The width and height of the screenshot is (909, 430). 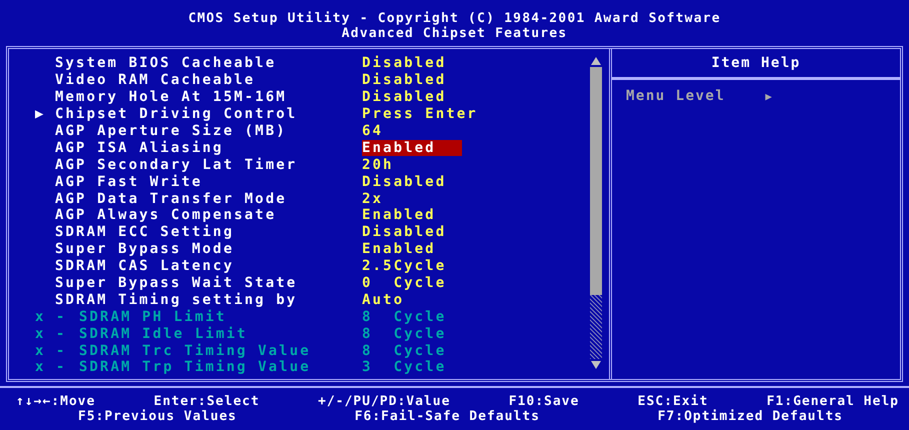 I want to click on key-hint: F6:Fail-Safe Defaults, so click(x=447, y=416).